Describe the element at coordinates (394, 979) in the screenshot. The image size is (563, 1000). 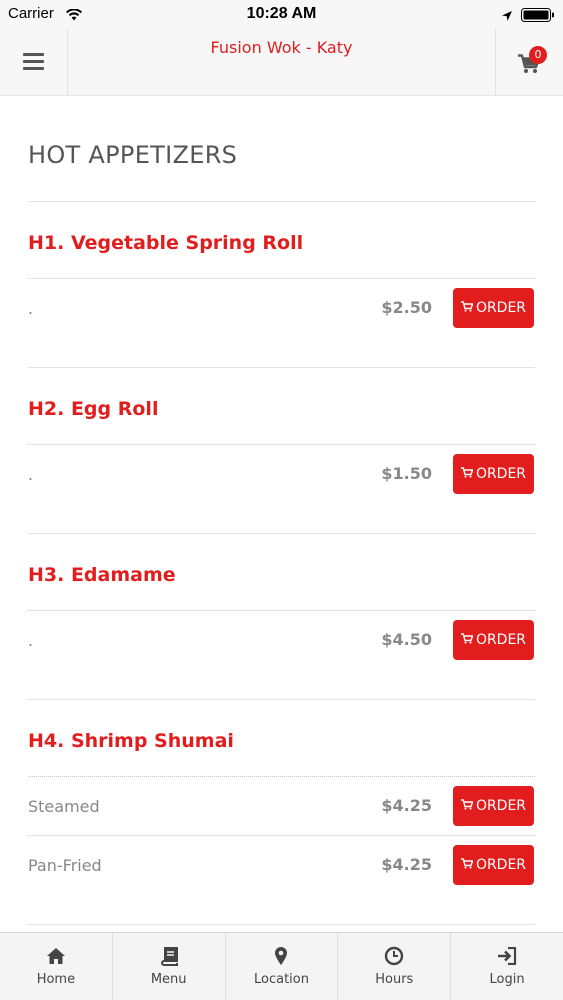
I see `nav-label: Hours` at that location.